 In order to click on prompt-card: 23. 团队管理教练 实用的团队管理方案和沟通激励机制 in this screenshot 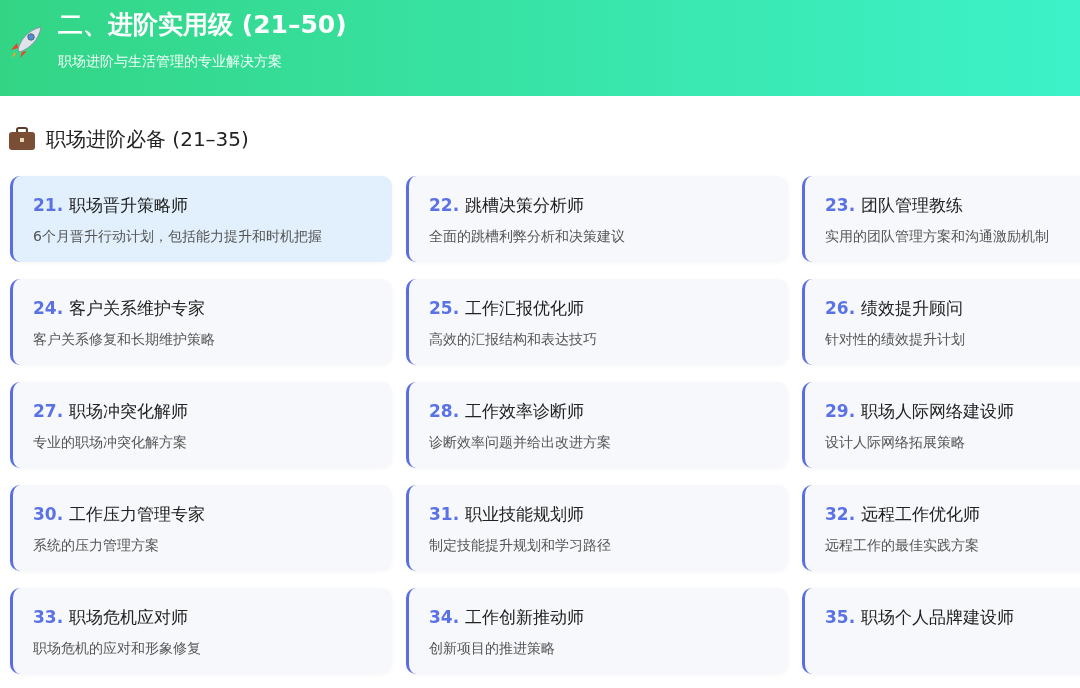, I will do `click(941, 219)`.